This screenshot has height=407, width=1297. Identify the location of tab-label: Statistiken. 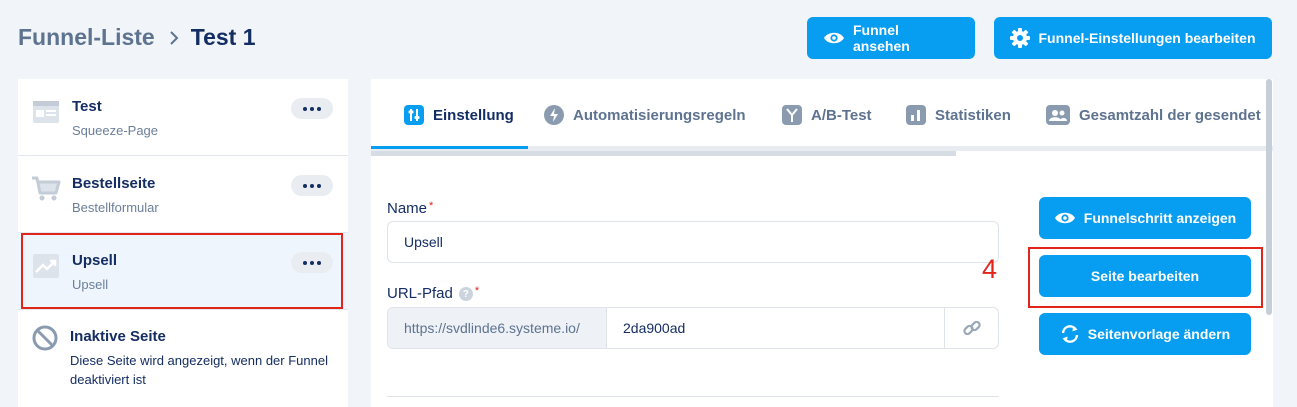
(973, 115).